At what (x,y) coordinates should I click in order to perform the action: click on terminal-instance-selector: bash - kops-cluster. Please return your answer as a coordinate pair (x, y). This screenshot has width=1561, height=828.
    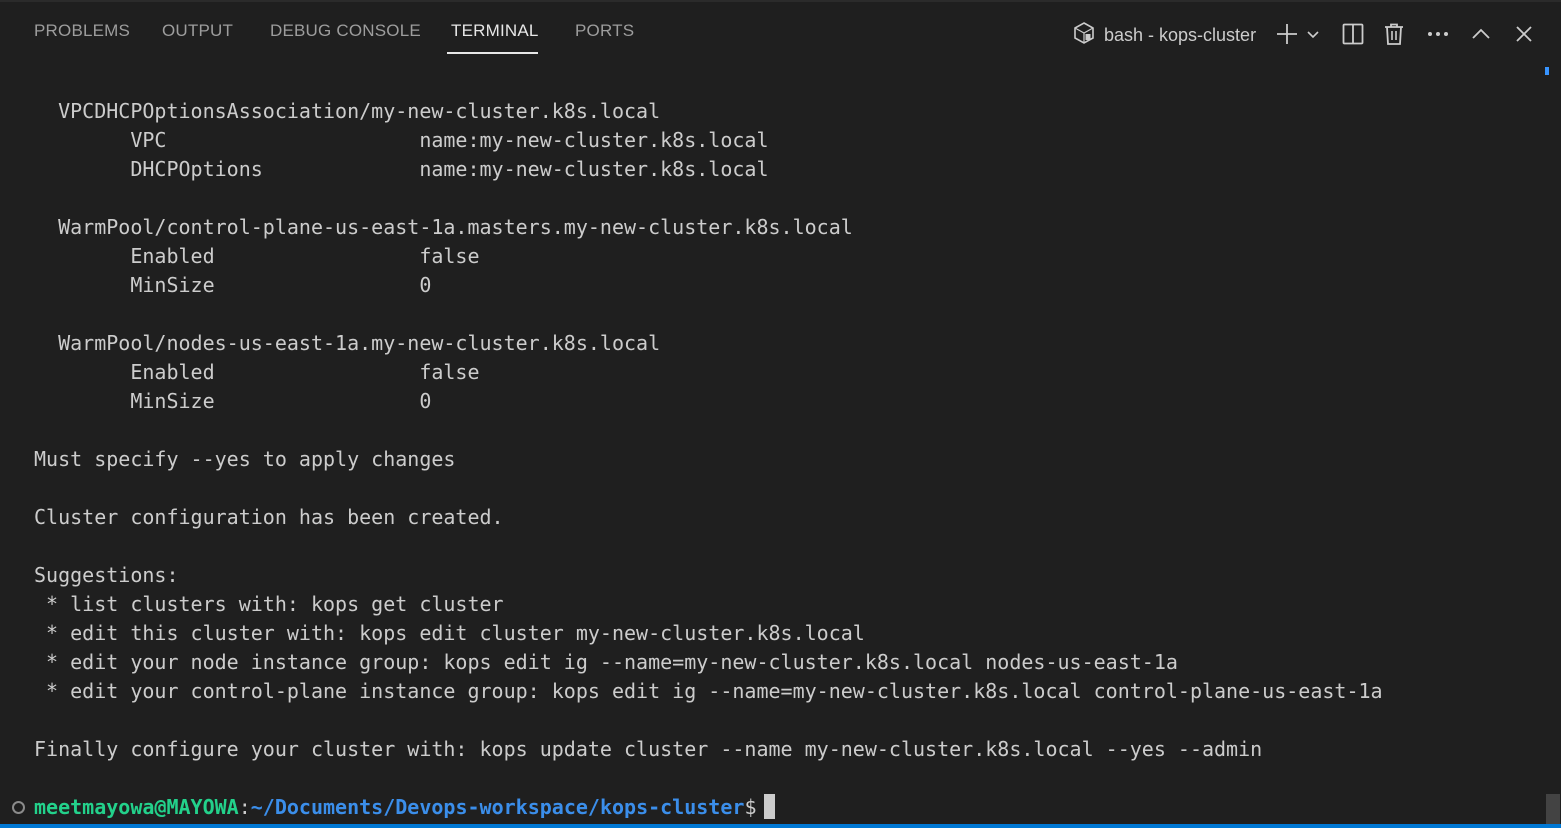
    Looking at the image, I should click on (1164, 35).